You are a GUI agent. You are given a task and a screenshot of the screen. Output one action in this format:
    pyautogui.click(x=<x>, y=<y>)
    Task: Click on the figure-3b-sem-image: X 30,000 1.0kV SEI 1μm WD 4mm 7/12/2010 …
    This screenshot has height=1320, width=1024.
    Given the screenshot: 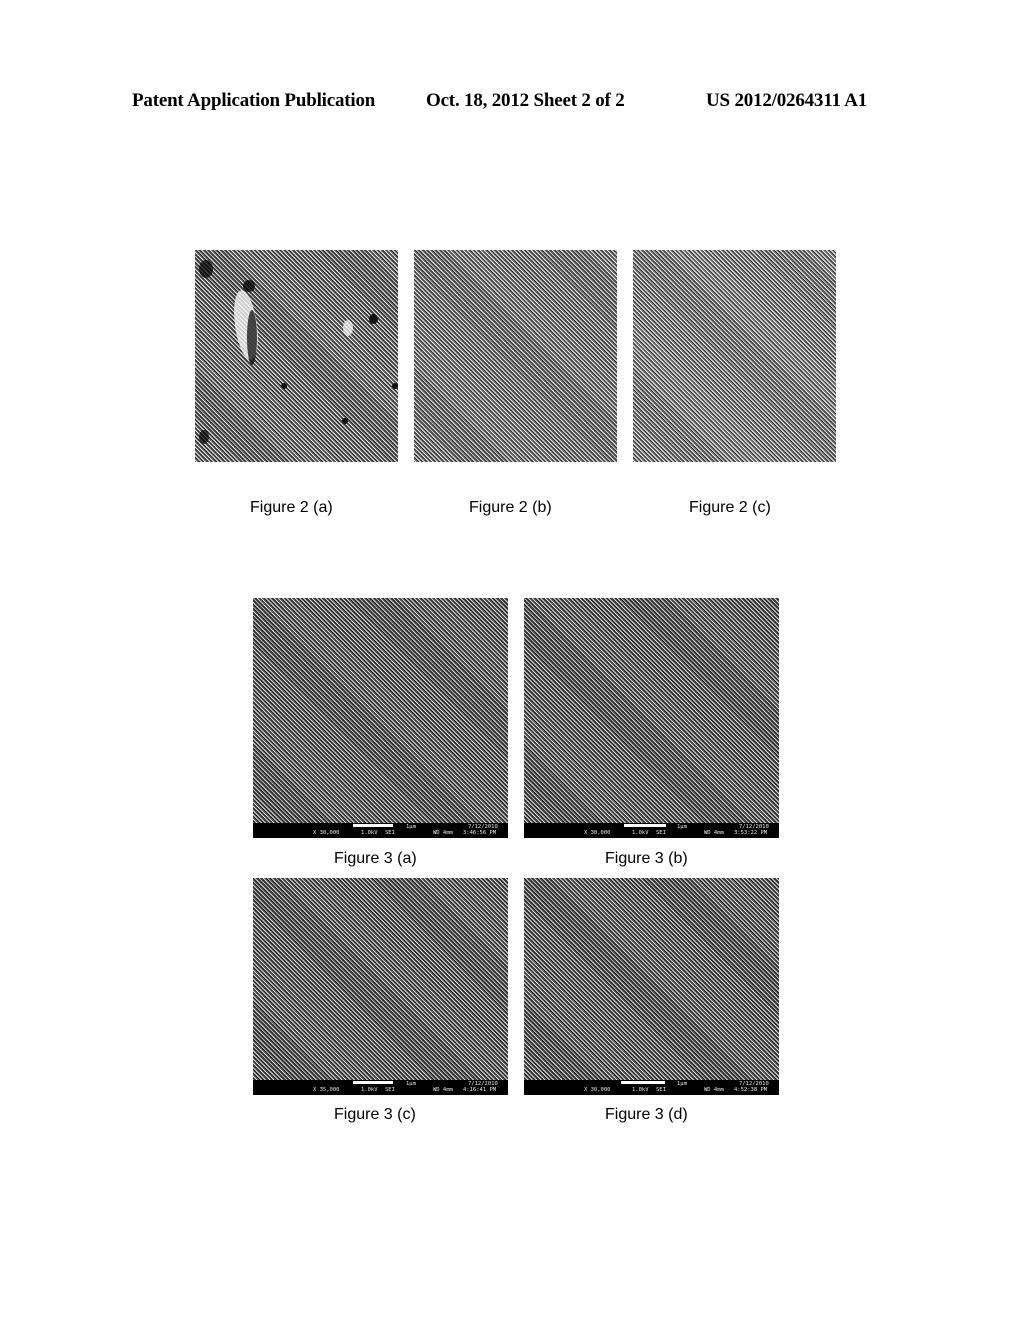 What is the action you would take?
    pyautogui.click(x=651, y=718)
    